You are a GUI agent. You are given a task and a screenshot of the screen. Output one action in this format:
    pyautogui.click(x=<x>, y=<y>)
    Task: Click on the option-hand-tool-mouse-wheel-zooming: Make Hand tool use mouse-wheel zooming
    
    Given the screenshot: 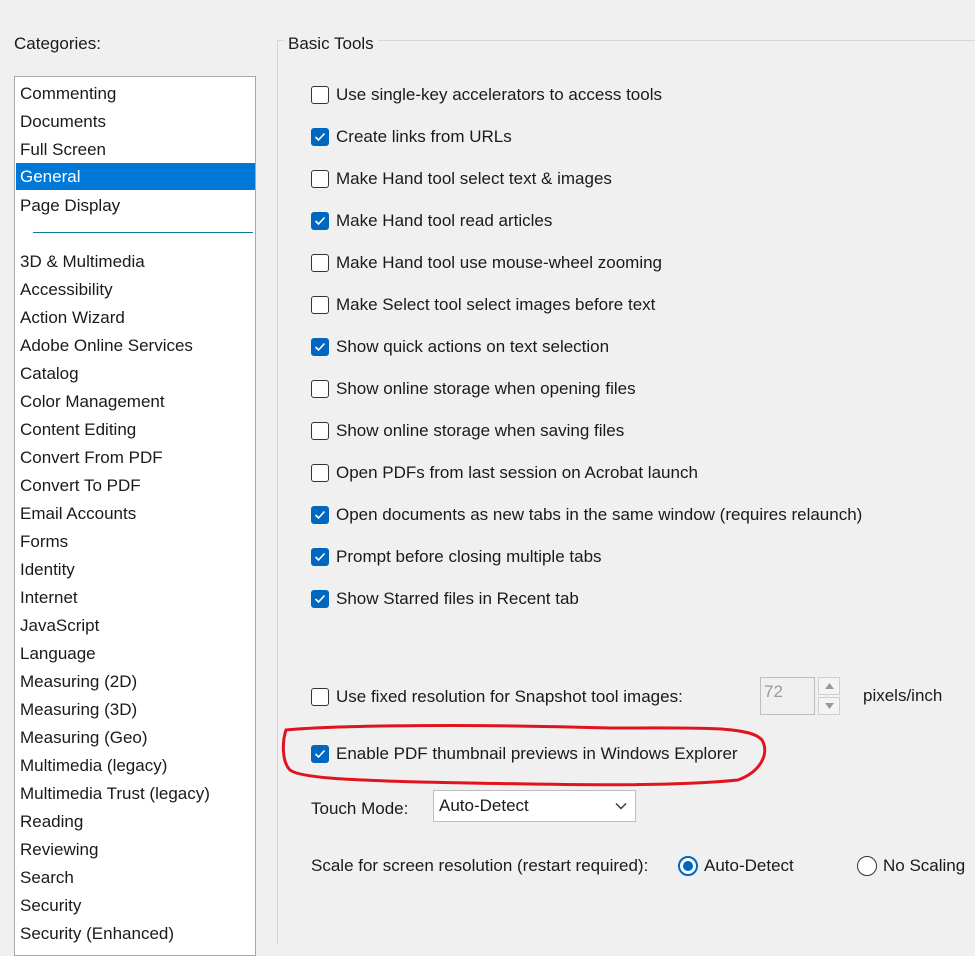 What is the action you would take?
    pyautogui.click(x=486, y=263)
    